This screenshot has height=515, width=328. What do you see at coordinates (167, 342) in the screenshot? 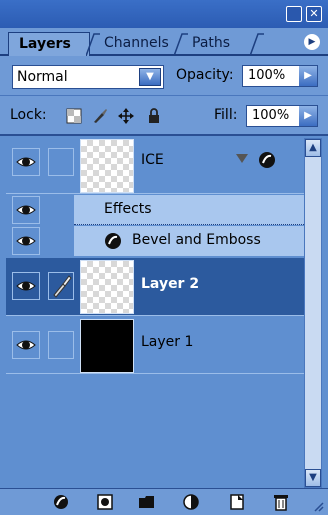
I see `layer-name: Layer 1` at bounding box center [167, 342].